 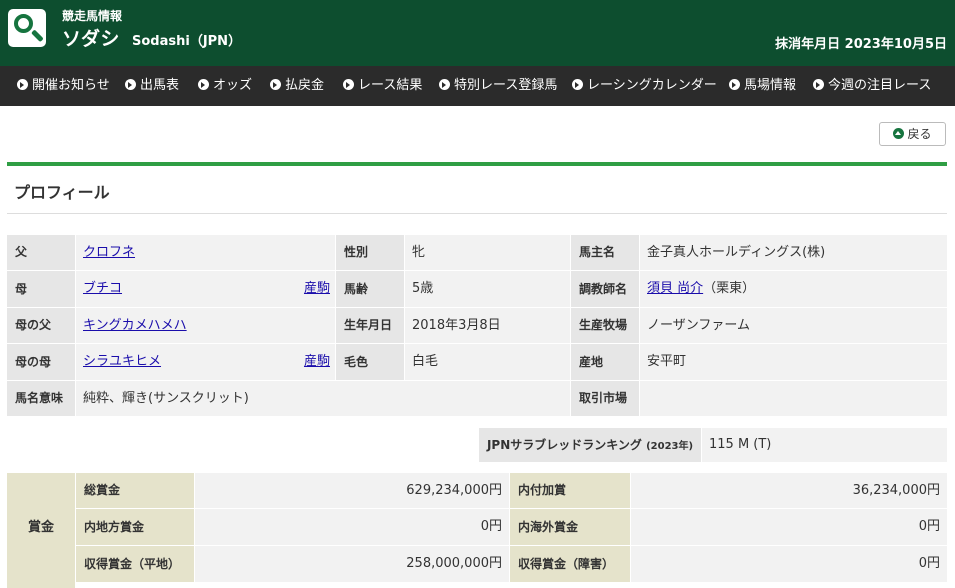 What do you see at coordinates (793, 362) in the screenshot?
I see `origin-value: 安平町` at bounding box center [793, 362].